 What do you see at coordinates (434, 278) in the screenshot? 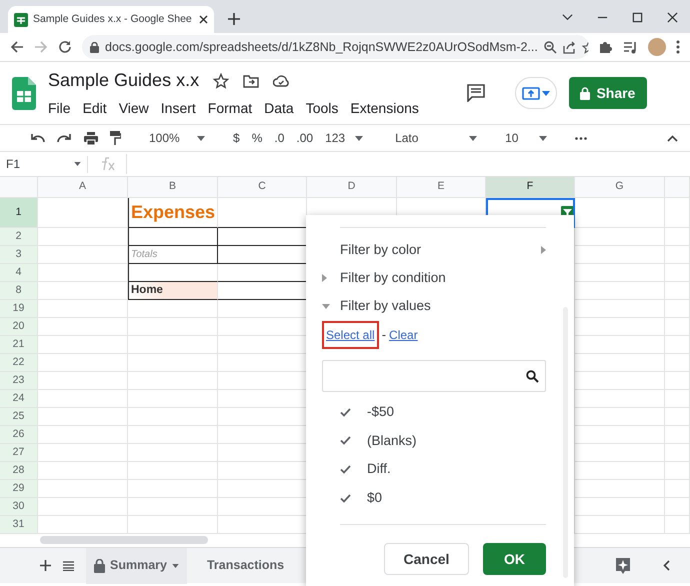
I see `filter-option: Filter by condition` at bounding box center [434, 278].